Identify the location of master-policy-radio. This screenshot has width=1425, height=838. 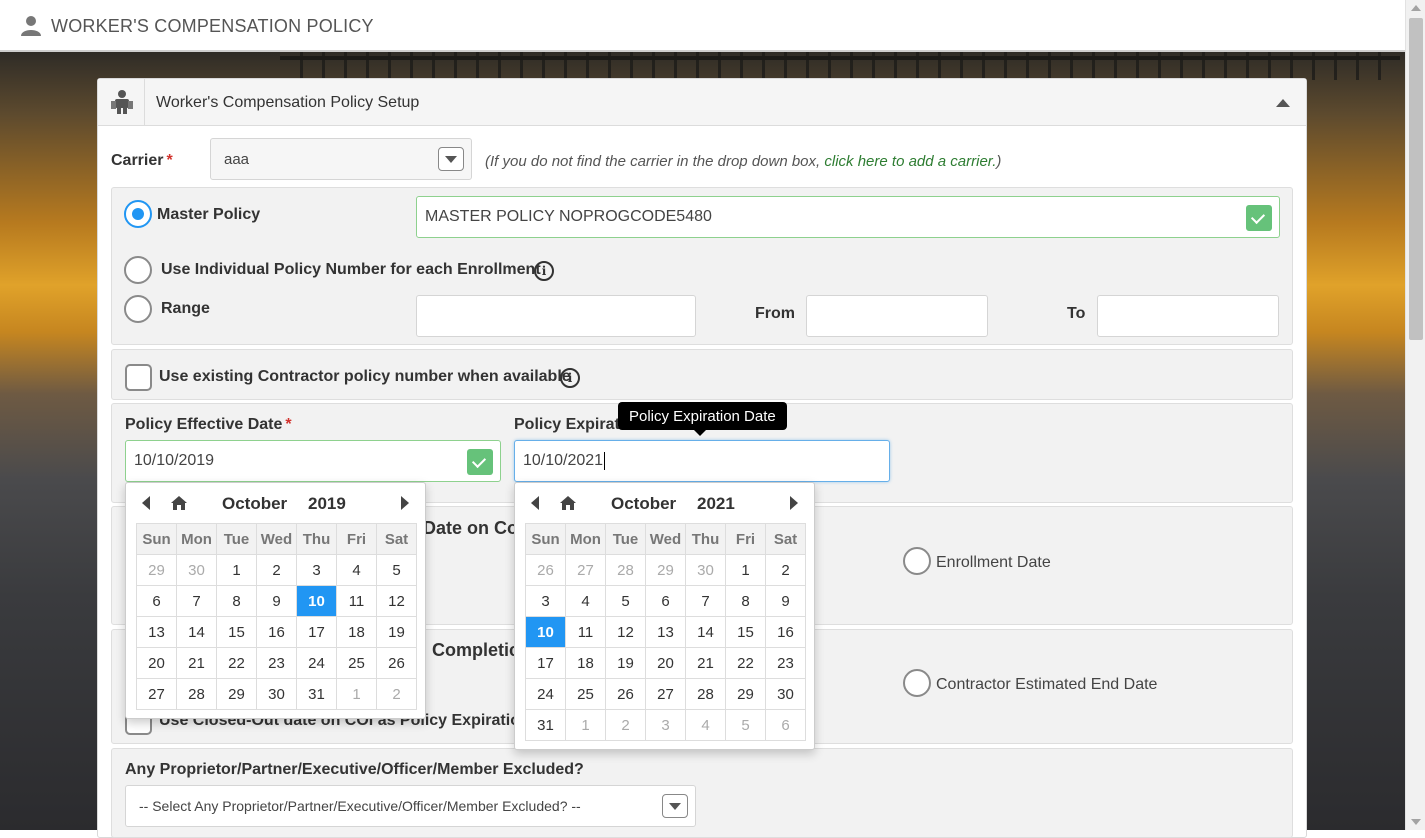
(138, 214).